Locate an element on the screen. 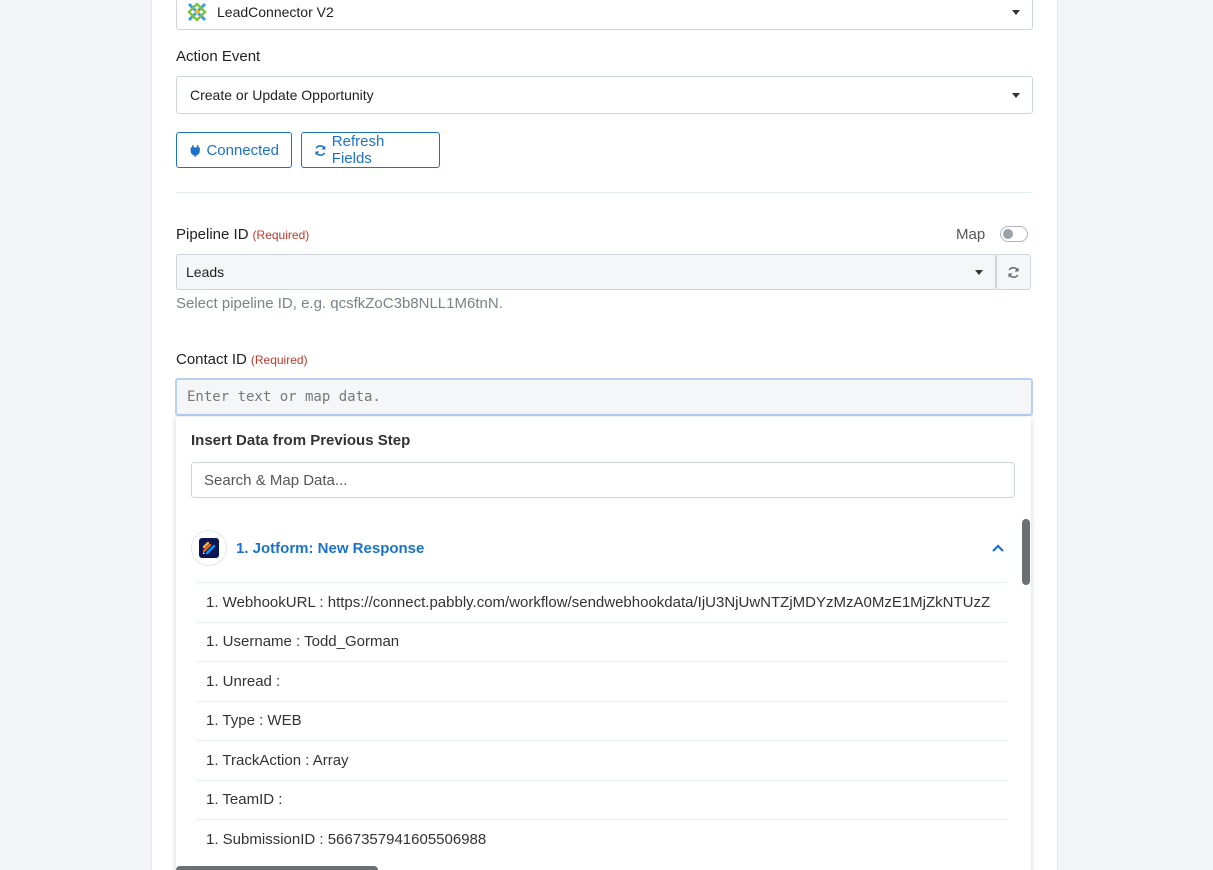  step-header-jotform: 1. Jotform: New Response is located at coordinates (598, 548).